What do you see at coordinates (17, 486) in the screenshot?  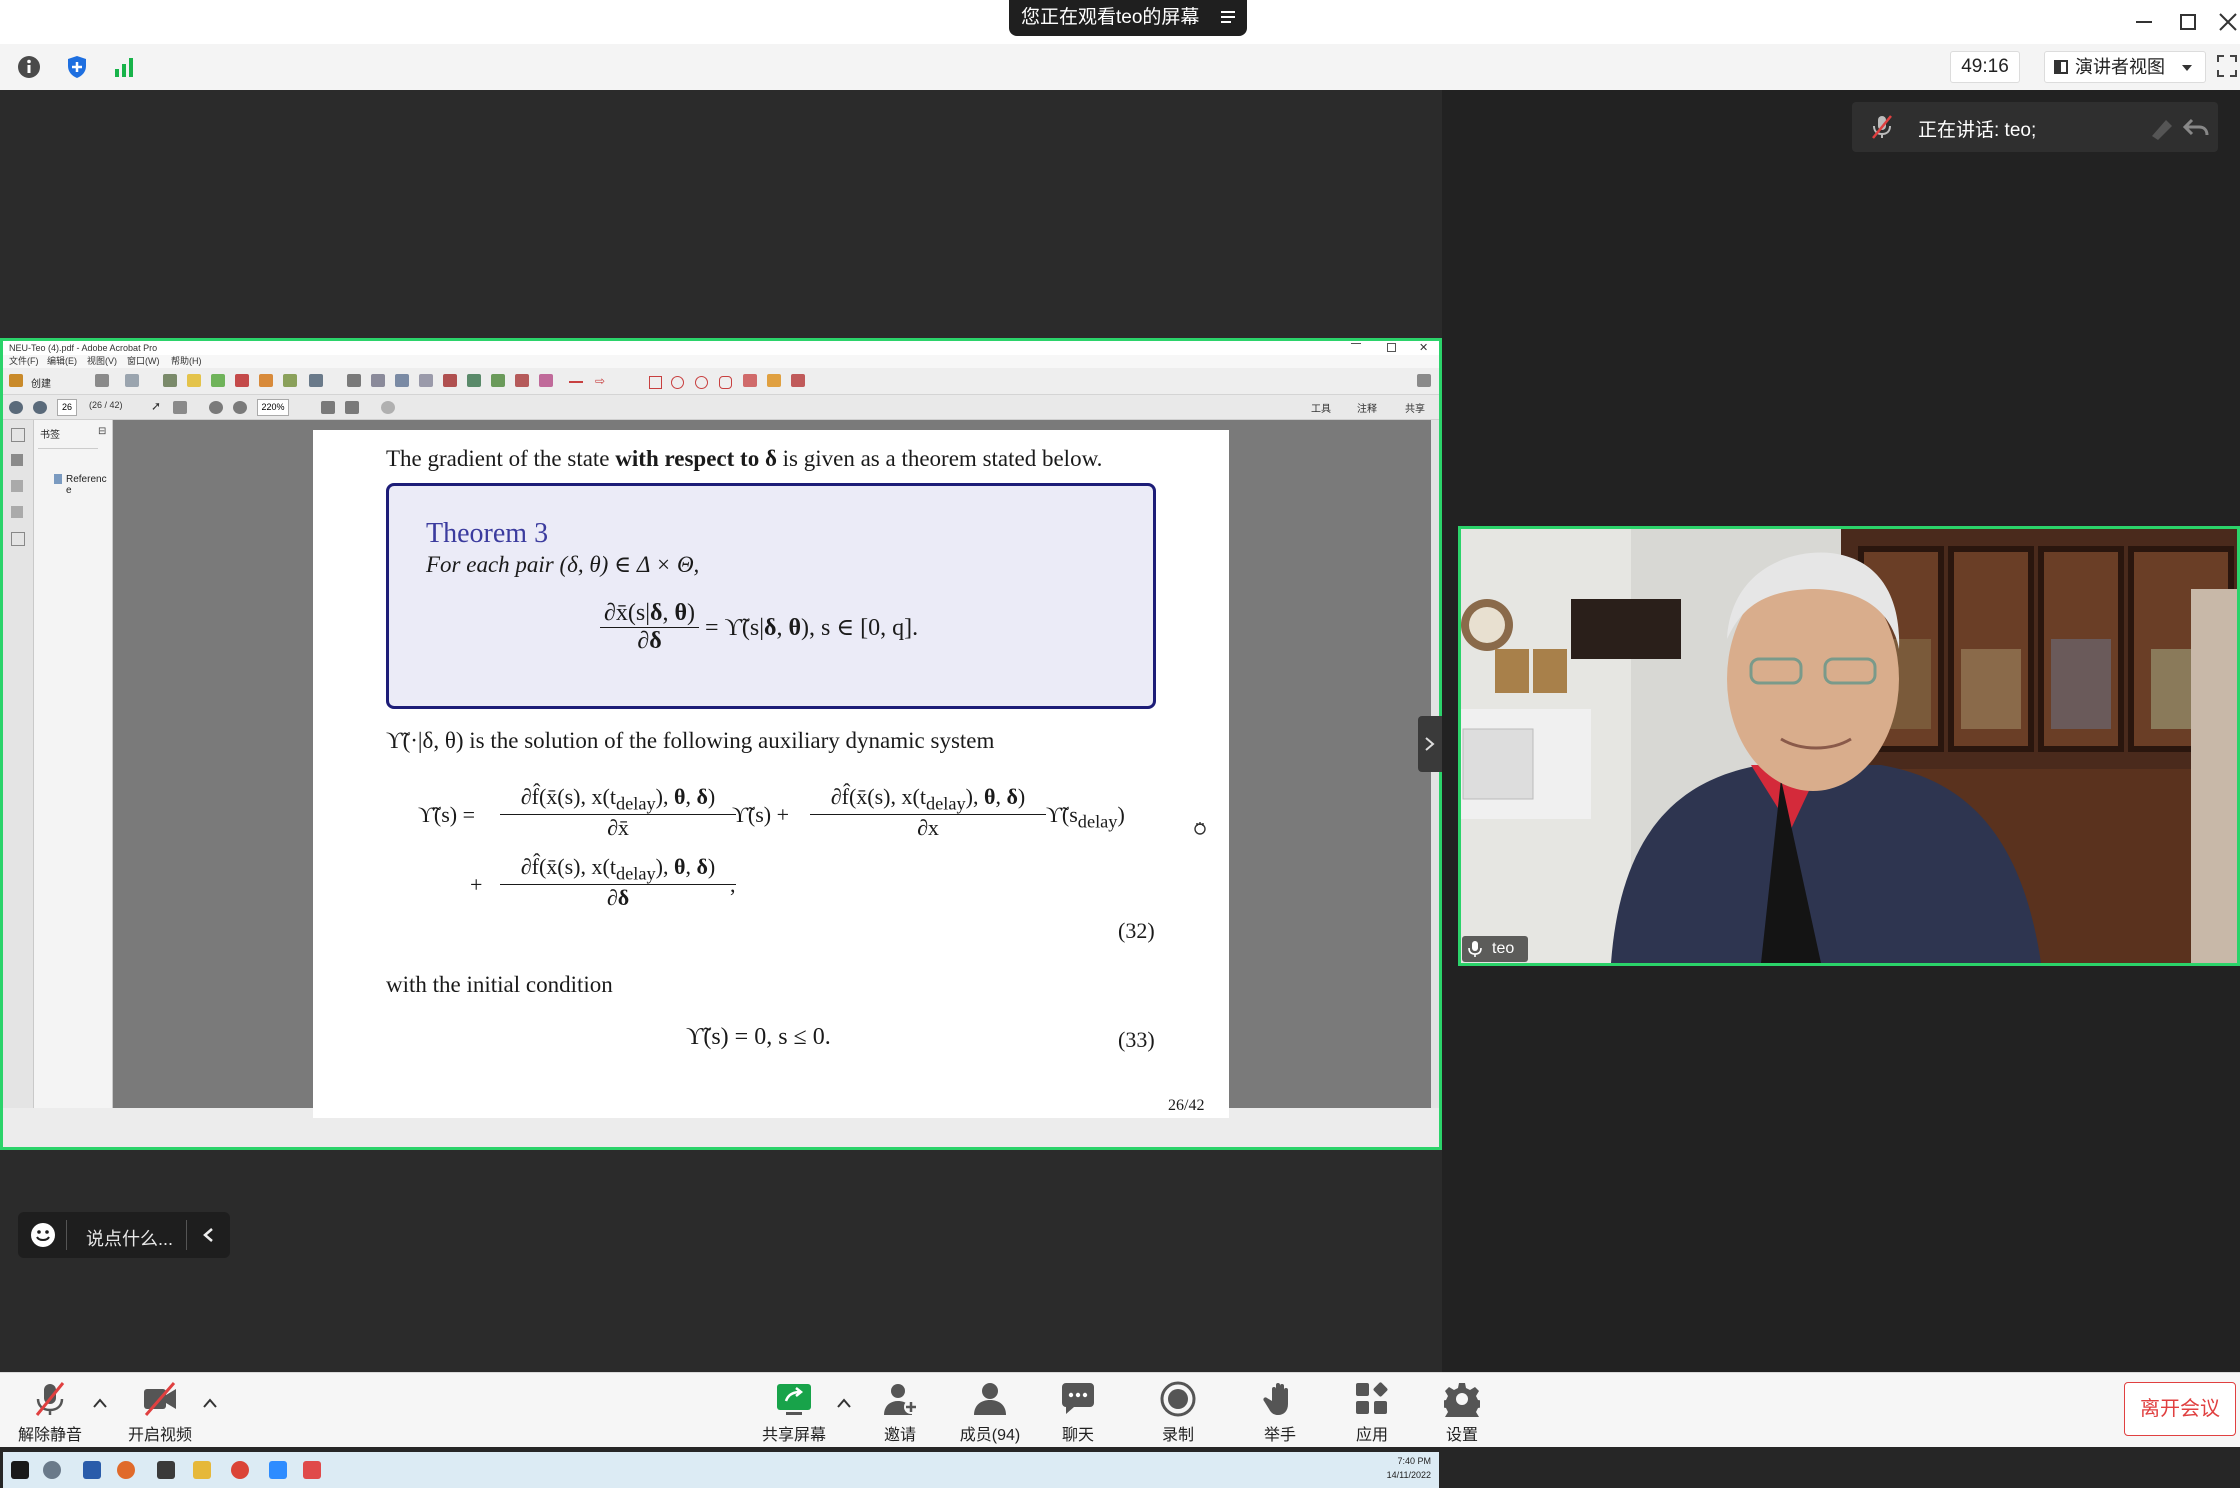 I see `attachment-icon` at bounding box center [17, 486].